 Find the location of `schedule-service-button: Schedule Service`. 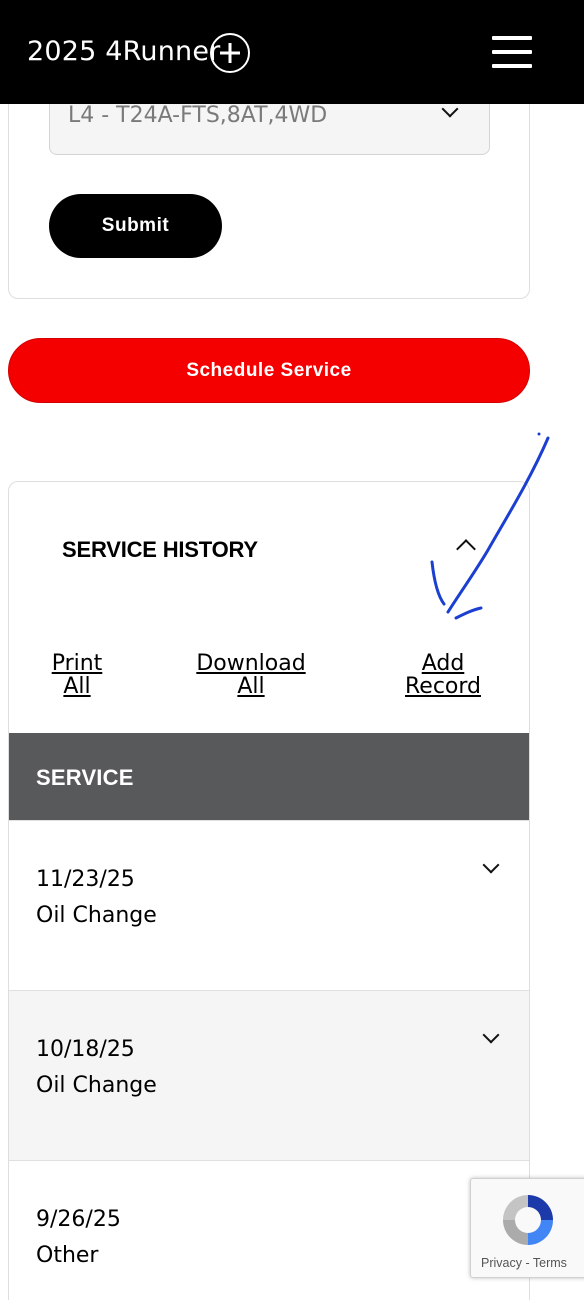

schedule-service-button: Schedule Service is located at coordinates (269, 370).